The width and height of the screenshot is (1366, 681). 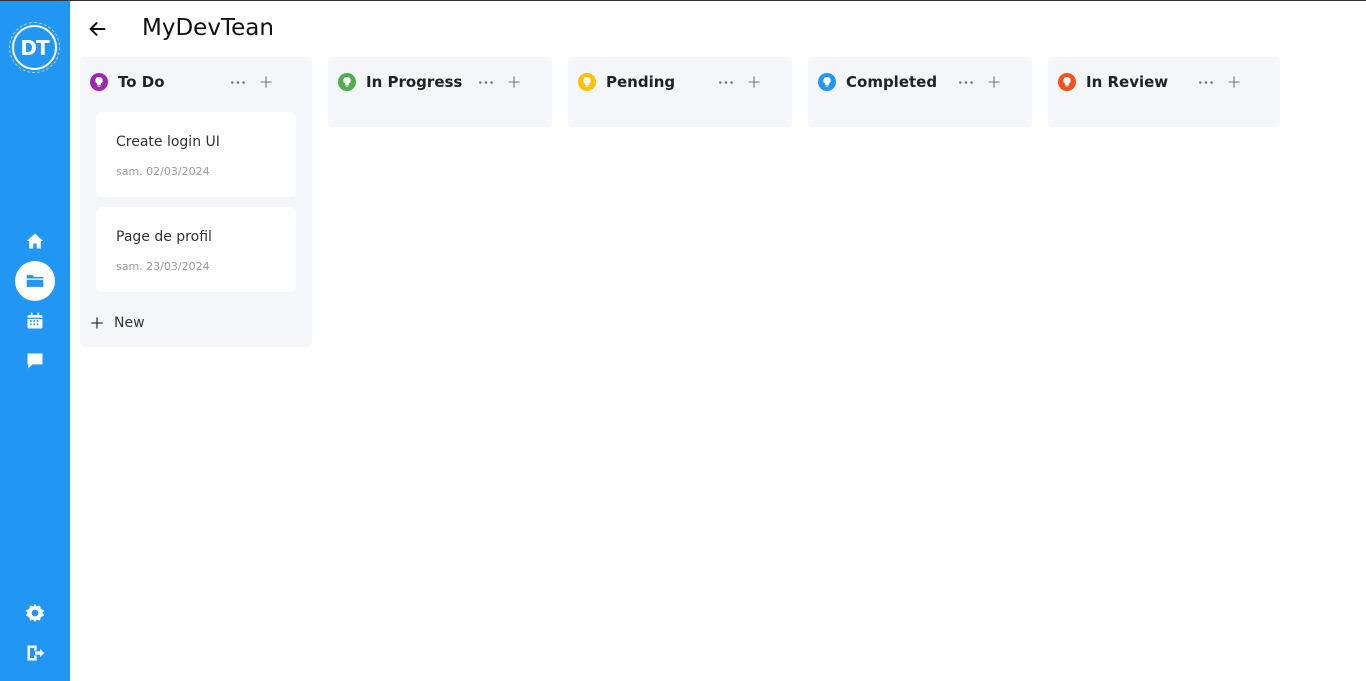 I want to click on sidebar-item-messages, so click(x=35, y=361).